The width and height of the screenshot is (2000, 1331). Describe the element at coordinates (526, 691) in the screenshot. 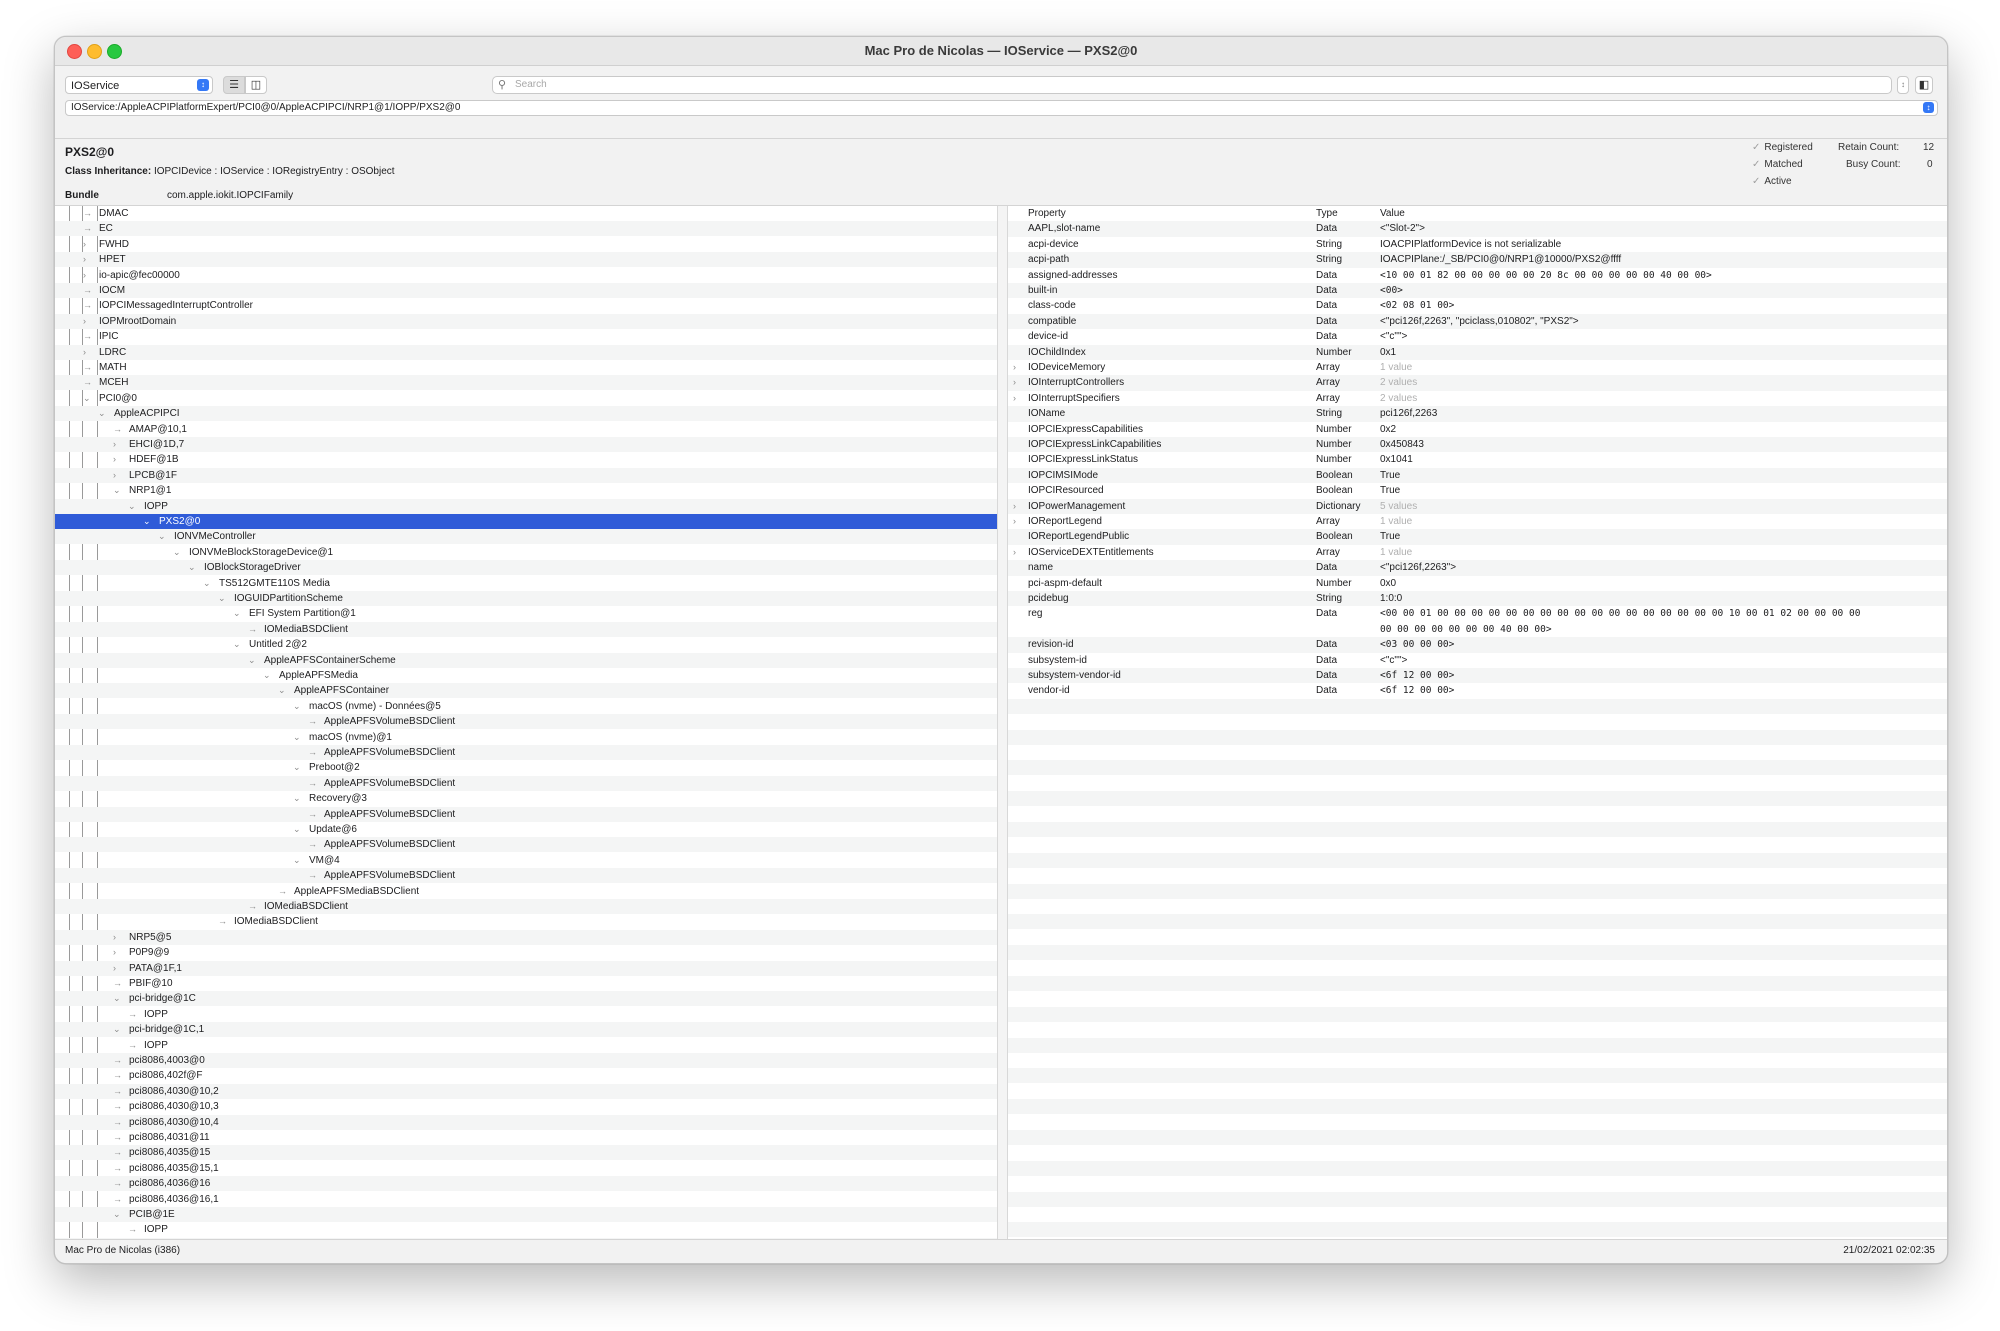

I see `tree-row: ⌄ AppleAPFSContainer` at that location.